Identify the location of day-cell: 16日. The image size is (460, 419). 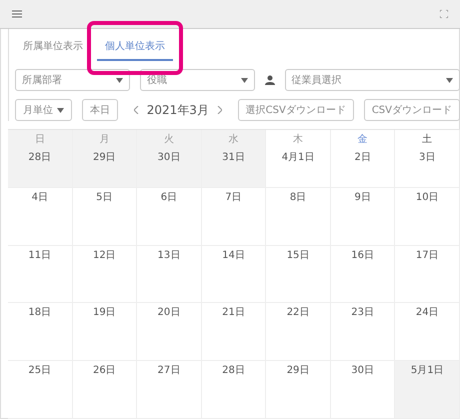
(363, 275).